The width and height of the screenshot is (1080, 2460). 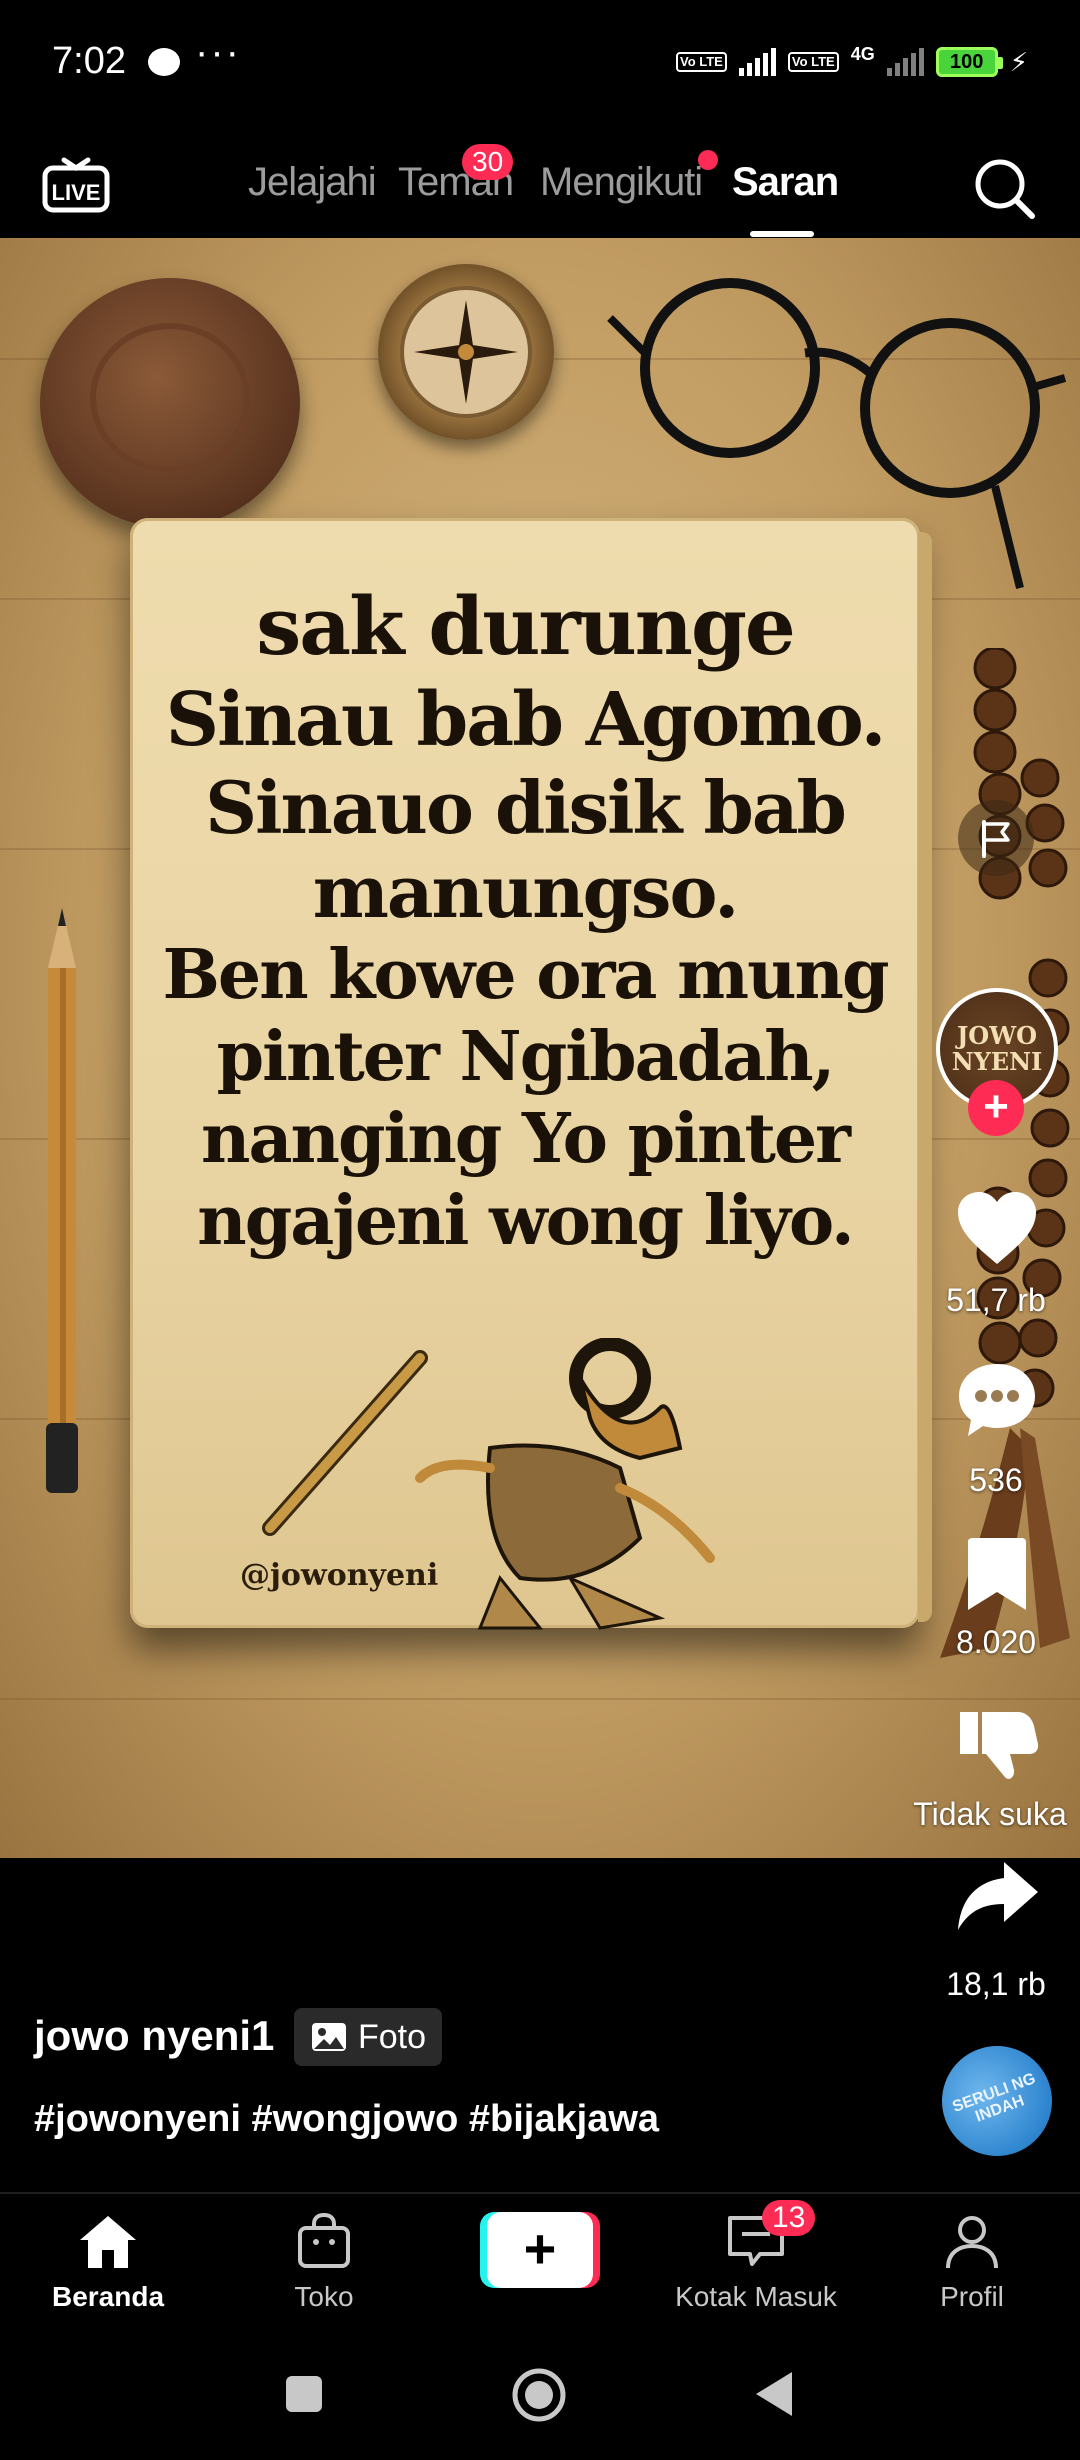 I want to click on status-time: 7:02, so click(x=89, y=61).